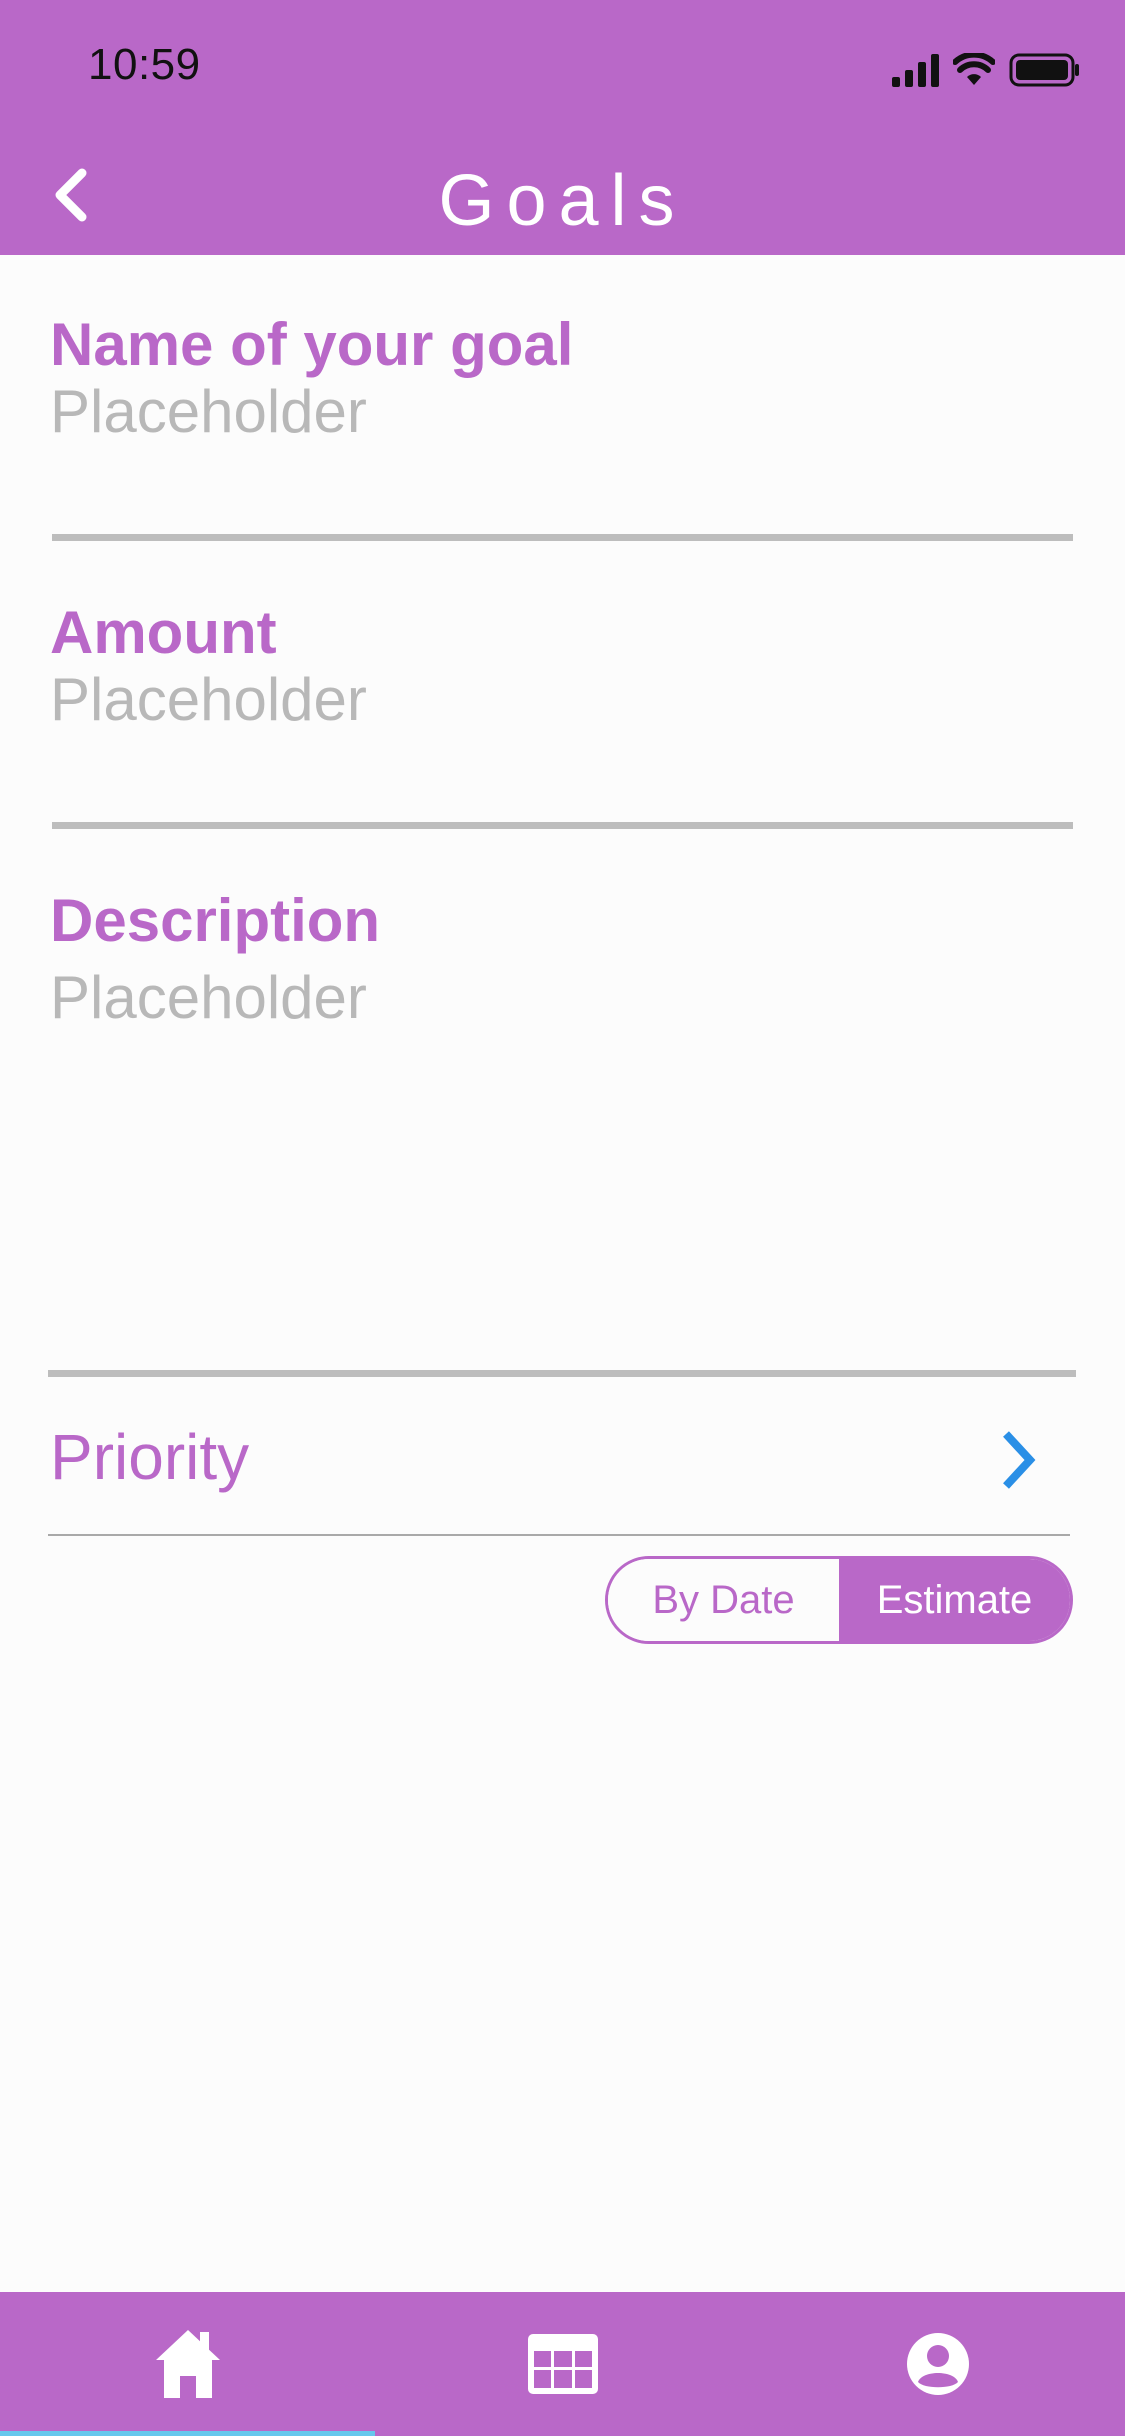 This screenshot has width=1125, height=2436. I want to click on goal-name-field: Name of your goal, so click(562, 379).